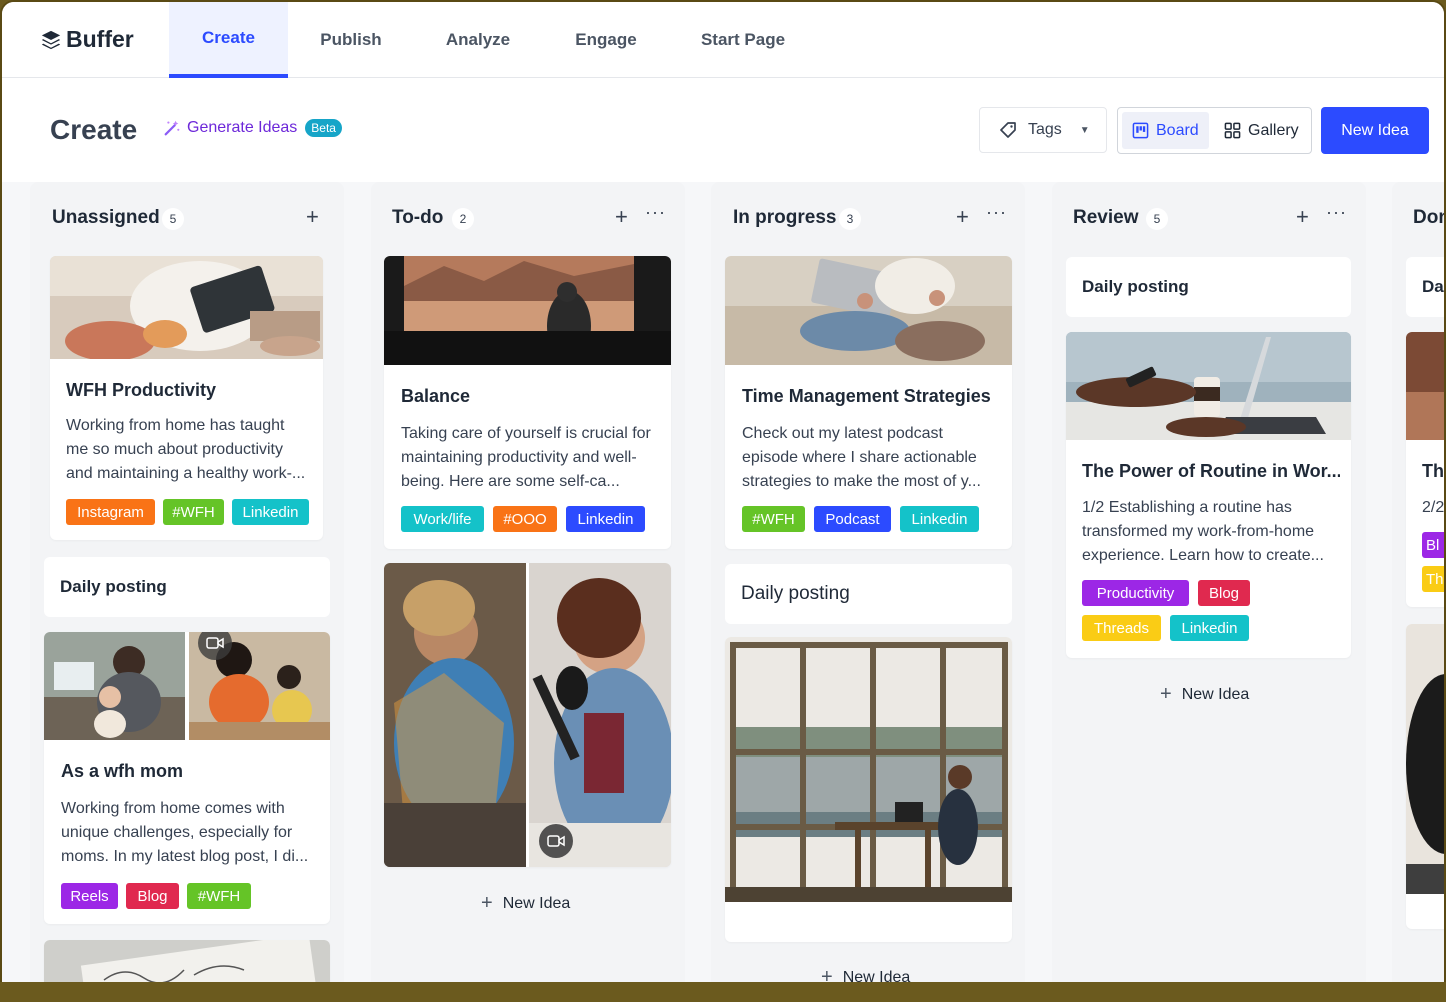 This screenshot has width=1446, height=1002. Describe the element at coordinates (606, 40) in the screenshot. I see `tab-engage: Engage` at that location.